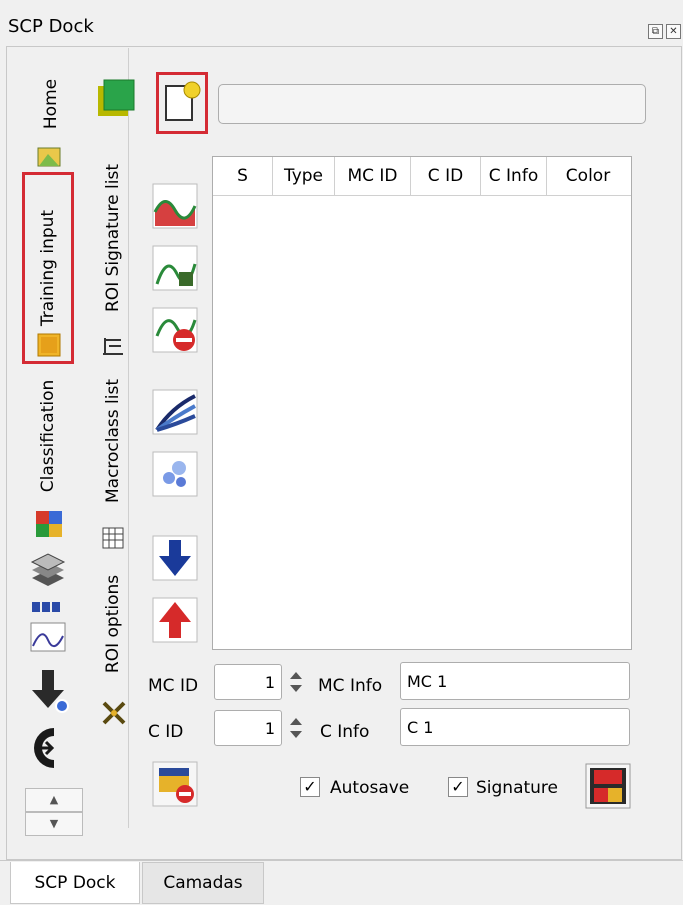  What do you see at coordinates (49, 157) in the screenshot?
I see `palette-icon` at bounding box center [49, 157].